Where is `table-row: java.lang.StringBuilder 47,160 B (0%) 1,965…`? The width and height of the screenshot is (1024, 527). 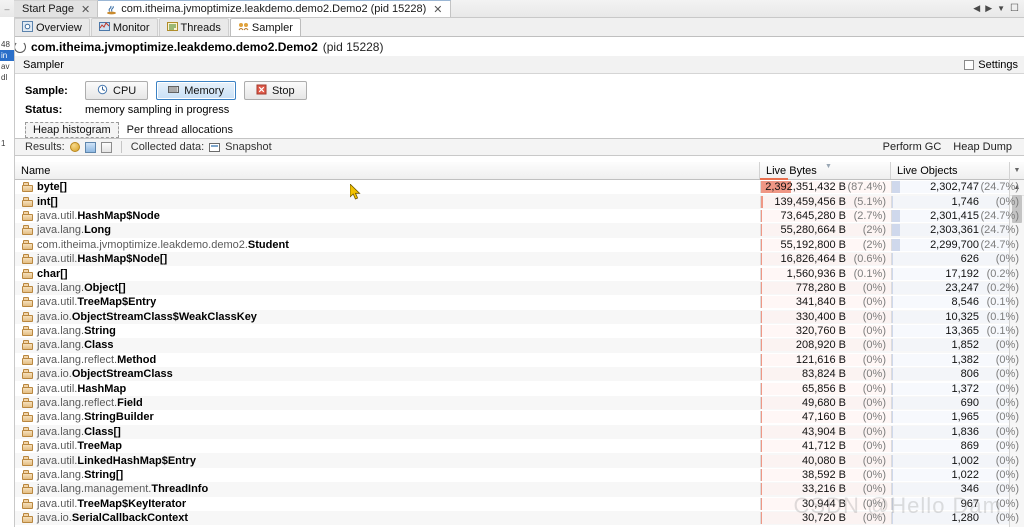 table-row: java.lang.StringBuilder 47,160 B (0%) 1,965… is located at coordinates (519, 417).